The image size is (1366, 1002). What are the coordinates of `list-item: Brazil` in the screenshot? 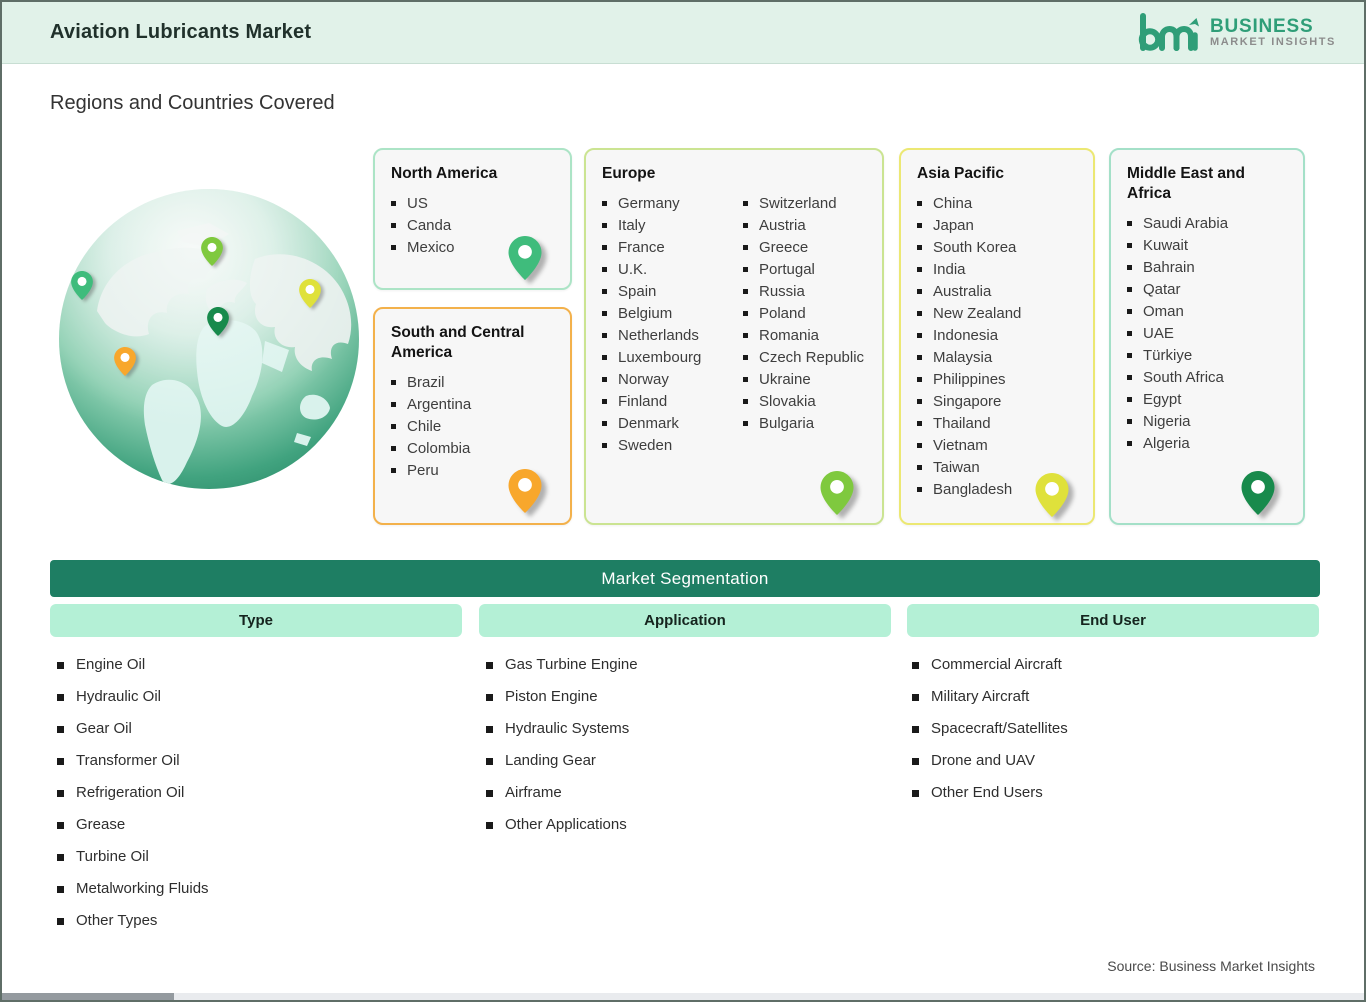 It's located at (472, 383).